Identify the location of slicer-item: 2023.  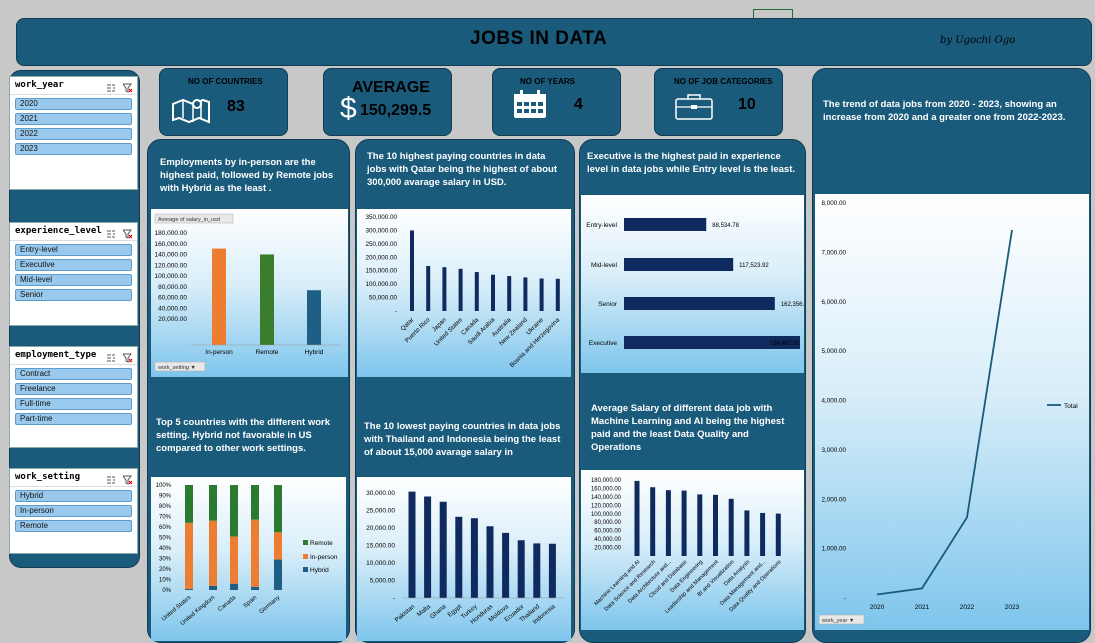
(73, 149).